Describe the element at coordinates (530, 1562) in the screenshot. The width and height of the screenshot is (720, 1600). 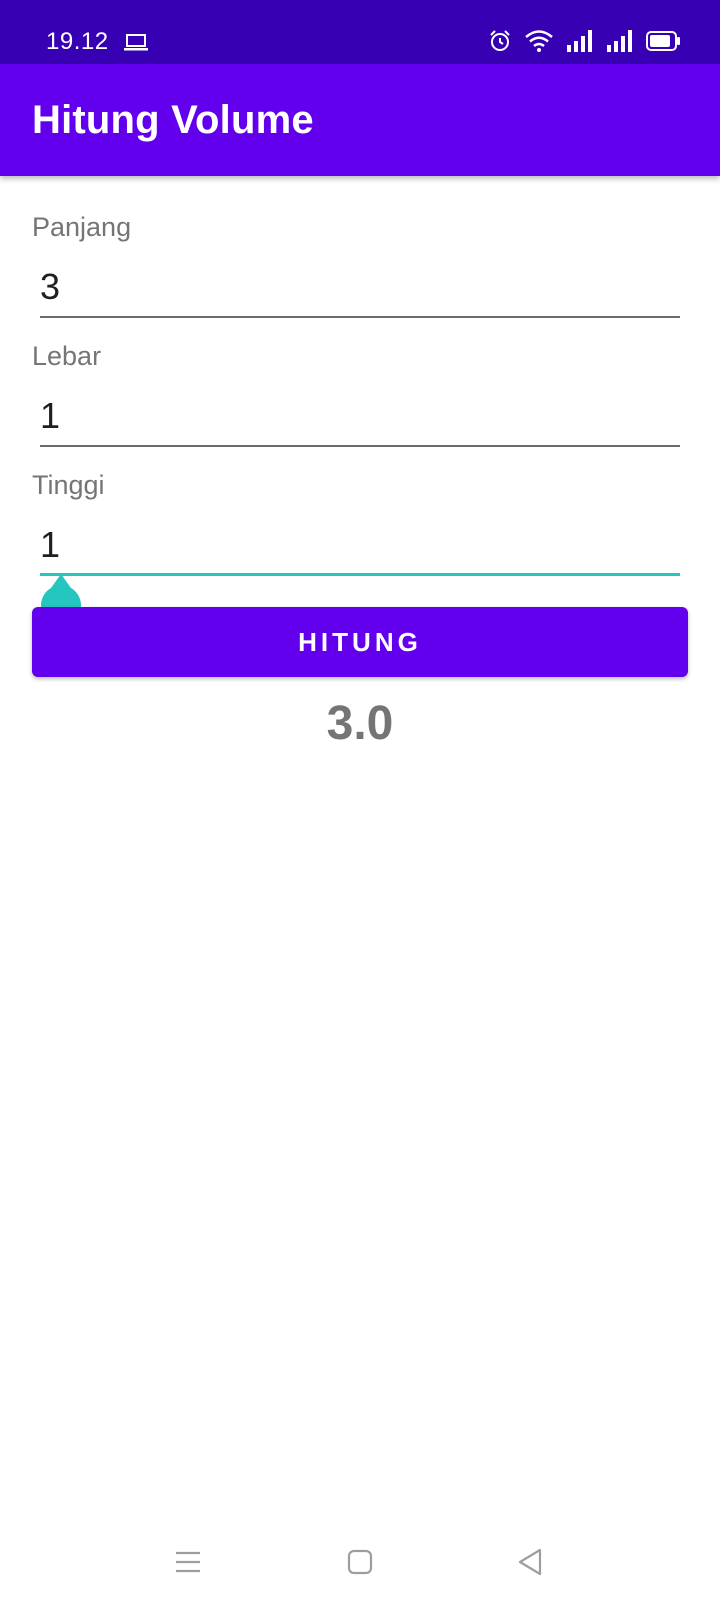
I see `back-icon` at that location.